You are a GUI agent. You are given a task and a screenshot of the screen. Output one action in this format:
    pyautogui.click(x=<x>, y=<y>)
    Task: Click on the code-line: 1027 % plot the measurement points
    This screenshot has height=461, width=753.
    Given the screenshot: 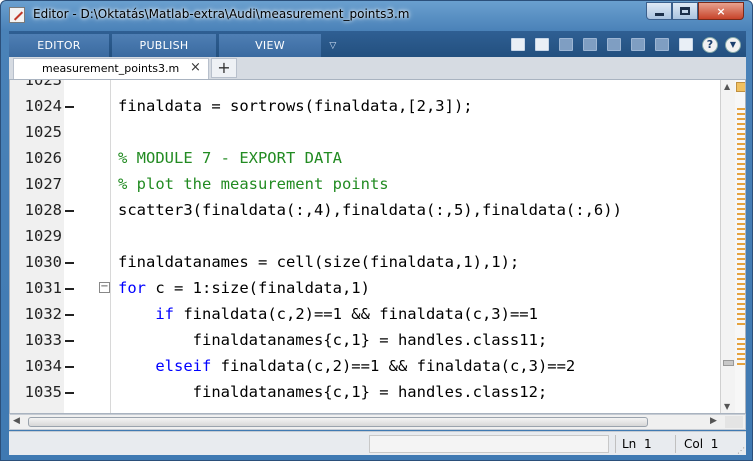 What is the action you would take?
    pyautogui.click(x=365, y=184)
    